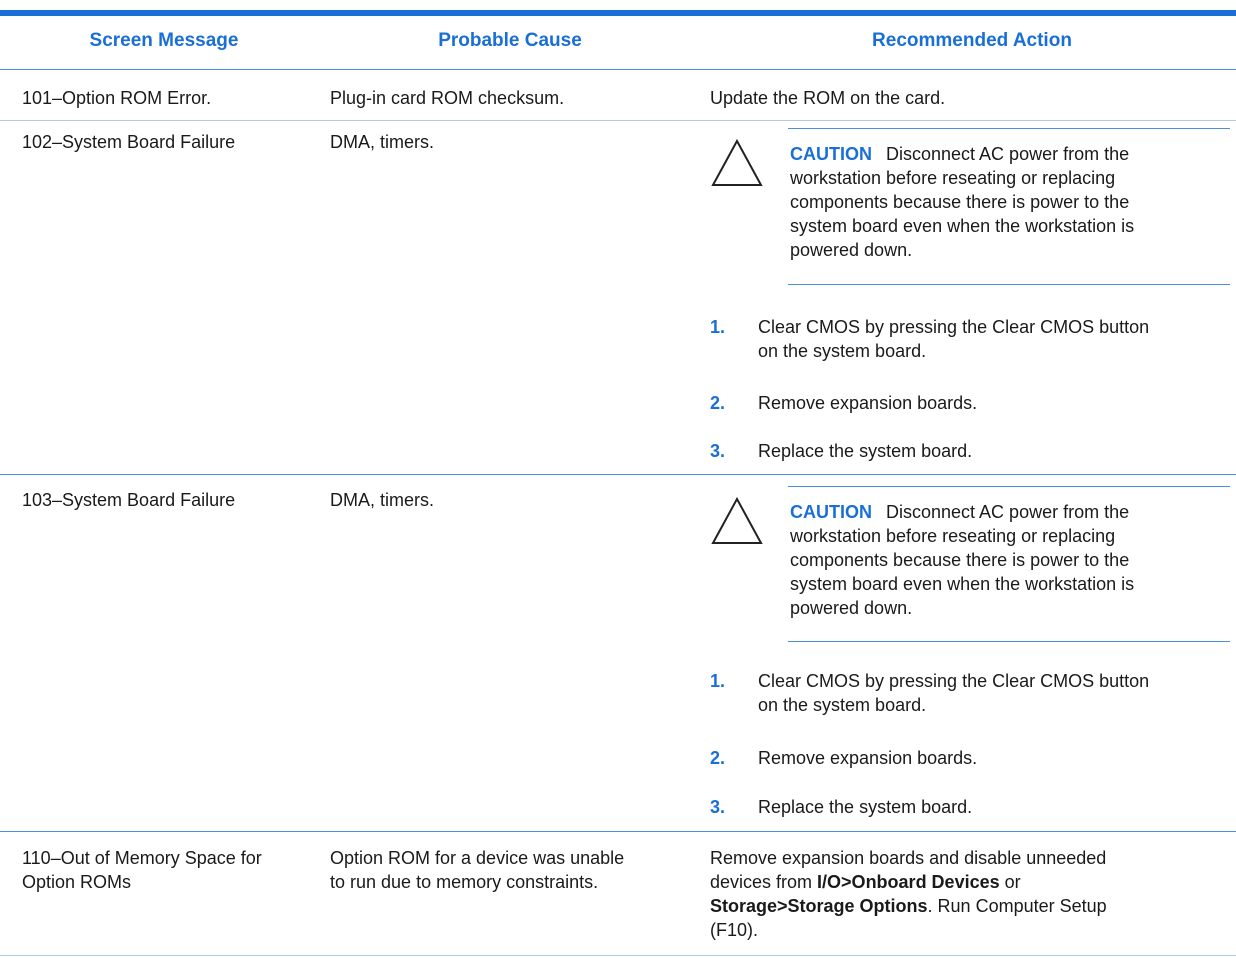 This screenshot has width=1236, height=958. Describe the element at coordinates (828, 98) in the screenshot. I see `recommended-action-cell: Update the ROM on the card.` at that location.